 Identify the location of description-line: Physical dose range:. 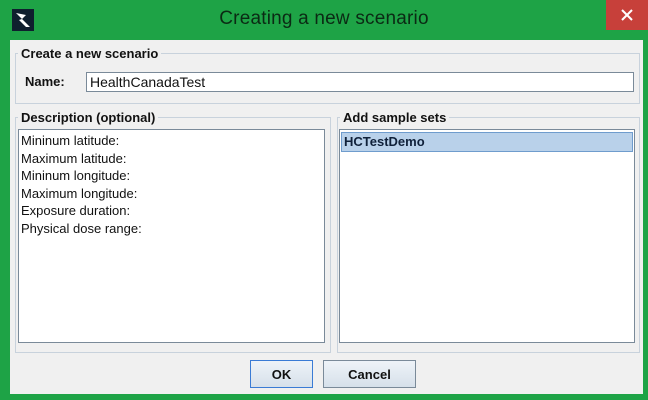
(81, 228).